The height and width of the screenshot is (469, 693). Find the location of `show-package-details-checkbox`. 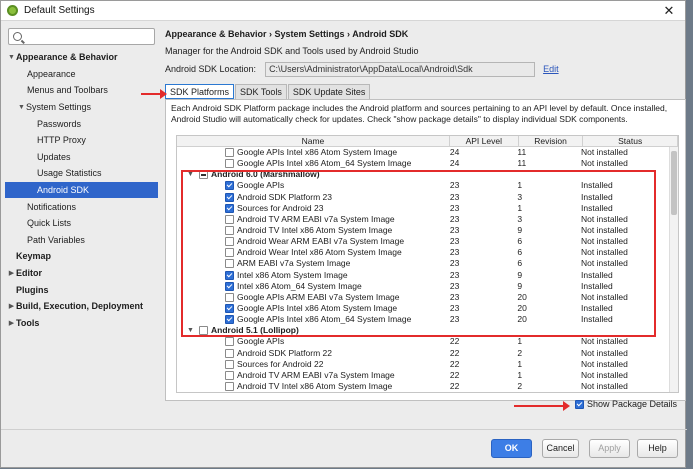

show-package-details-checkbox is located at coordinates (579, 404).